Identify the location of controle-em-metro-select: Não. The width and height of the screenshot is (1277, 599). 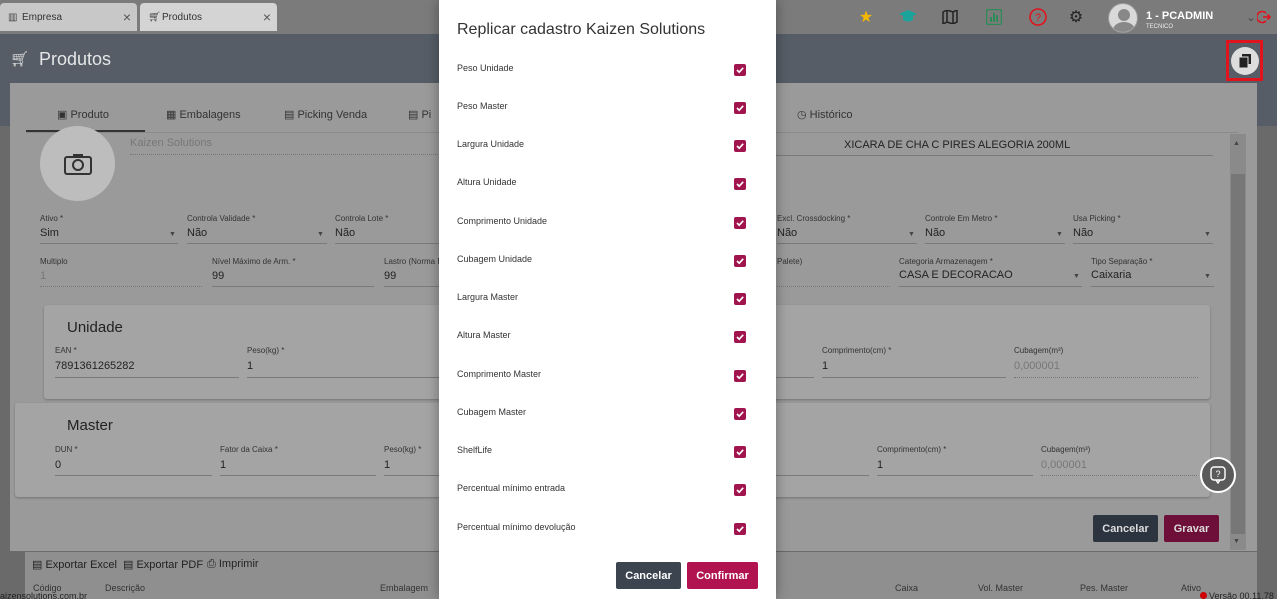
(935, 233).